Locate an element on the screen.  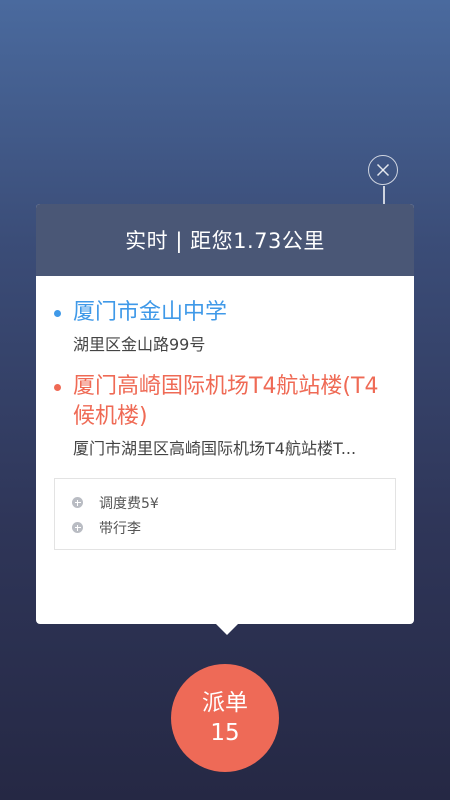
order-header: 实时 | 距您1.73公里 is located at coordinates (225, 240).